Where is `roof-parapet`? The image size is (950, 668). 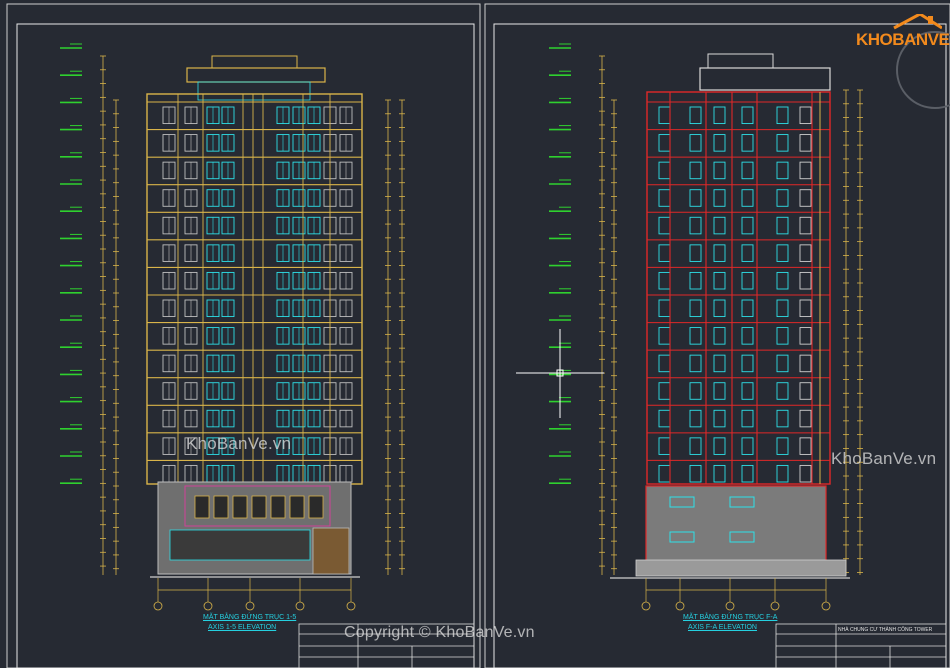
roof-parapet is located at coordinates (256, 75).